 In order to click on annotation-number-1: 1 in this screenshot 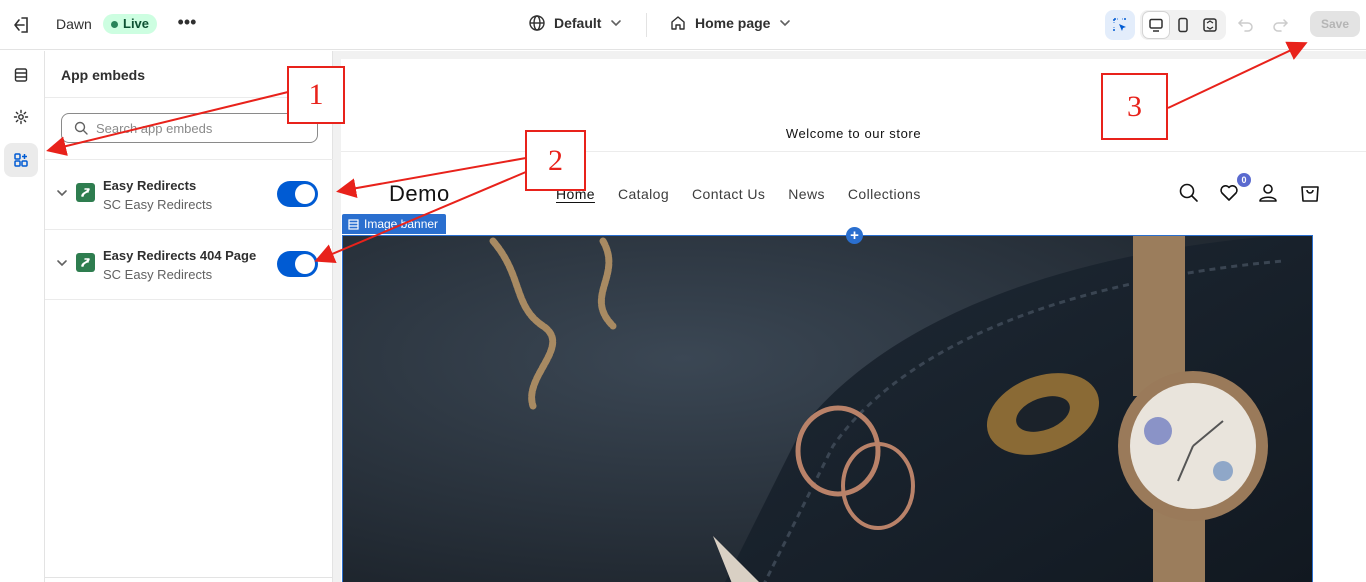, I will do `click(316, 95)`.